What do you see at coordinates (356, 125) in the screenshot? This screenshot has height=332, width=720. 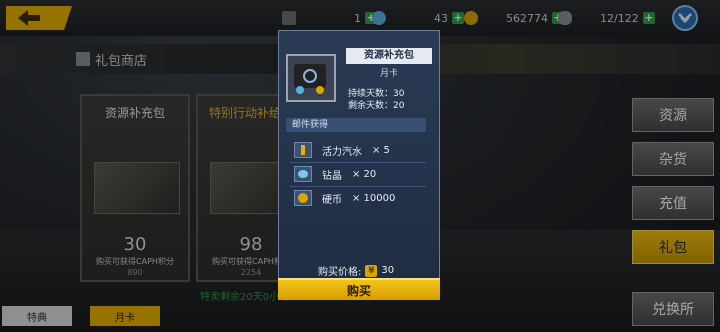 I see `section-header: 邮件获得` at bounding box center [356, 125].